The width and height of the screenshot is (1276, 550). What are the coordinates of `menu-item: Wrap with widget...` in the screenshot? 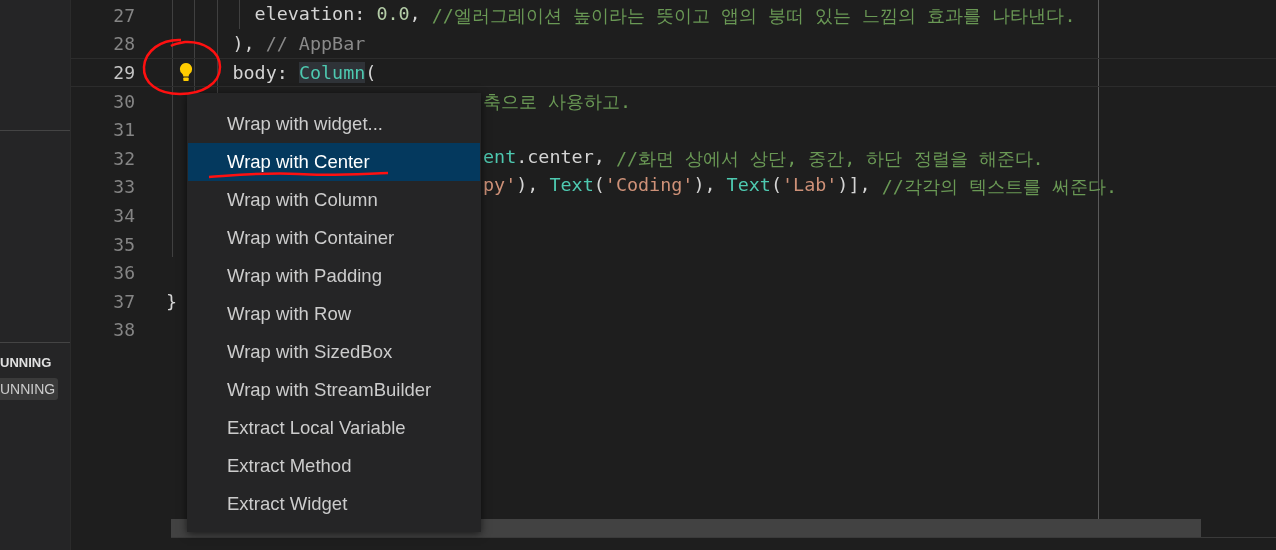 It's located at (334, 124).